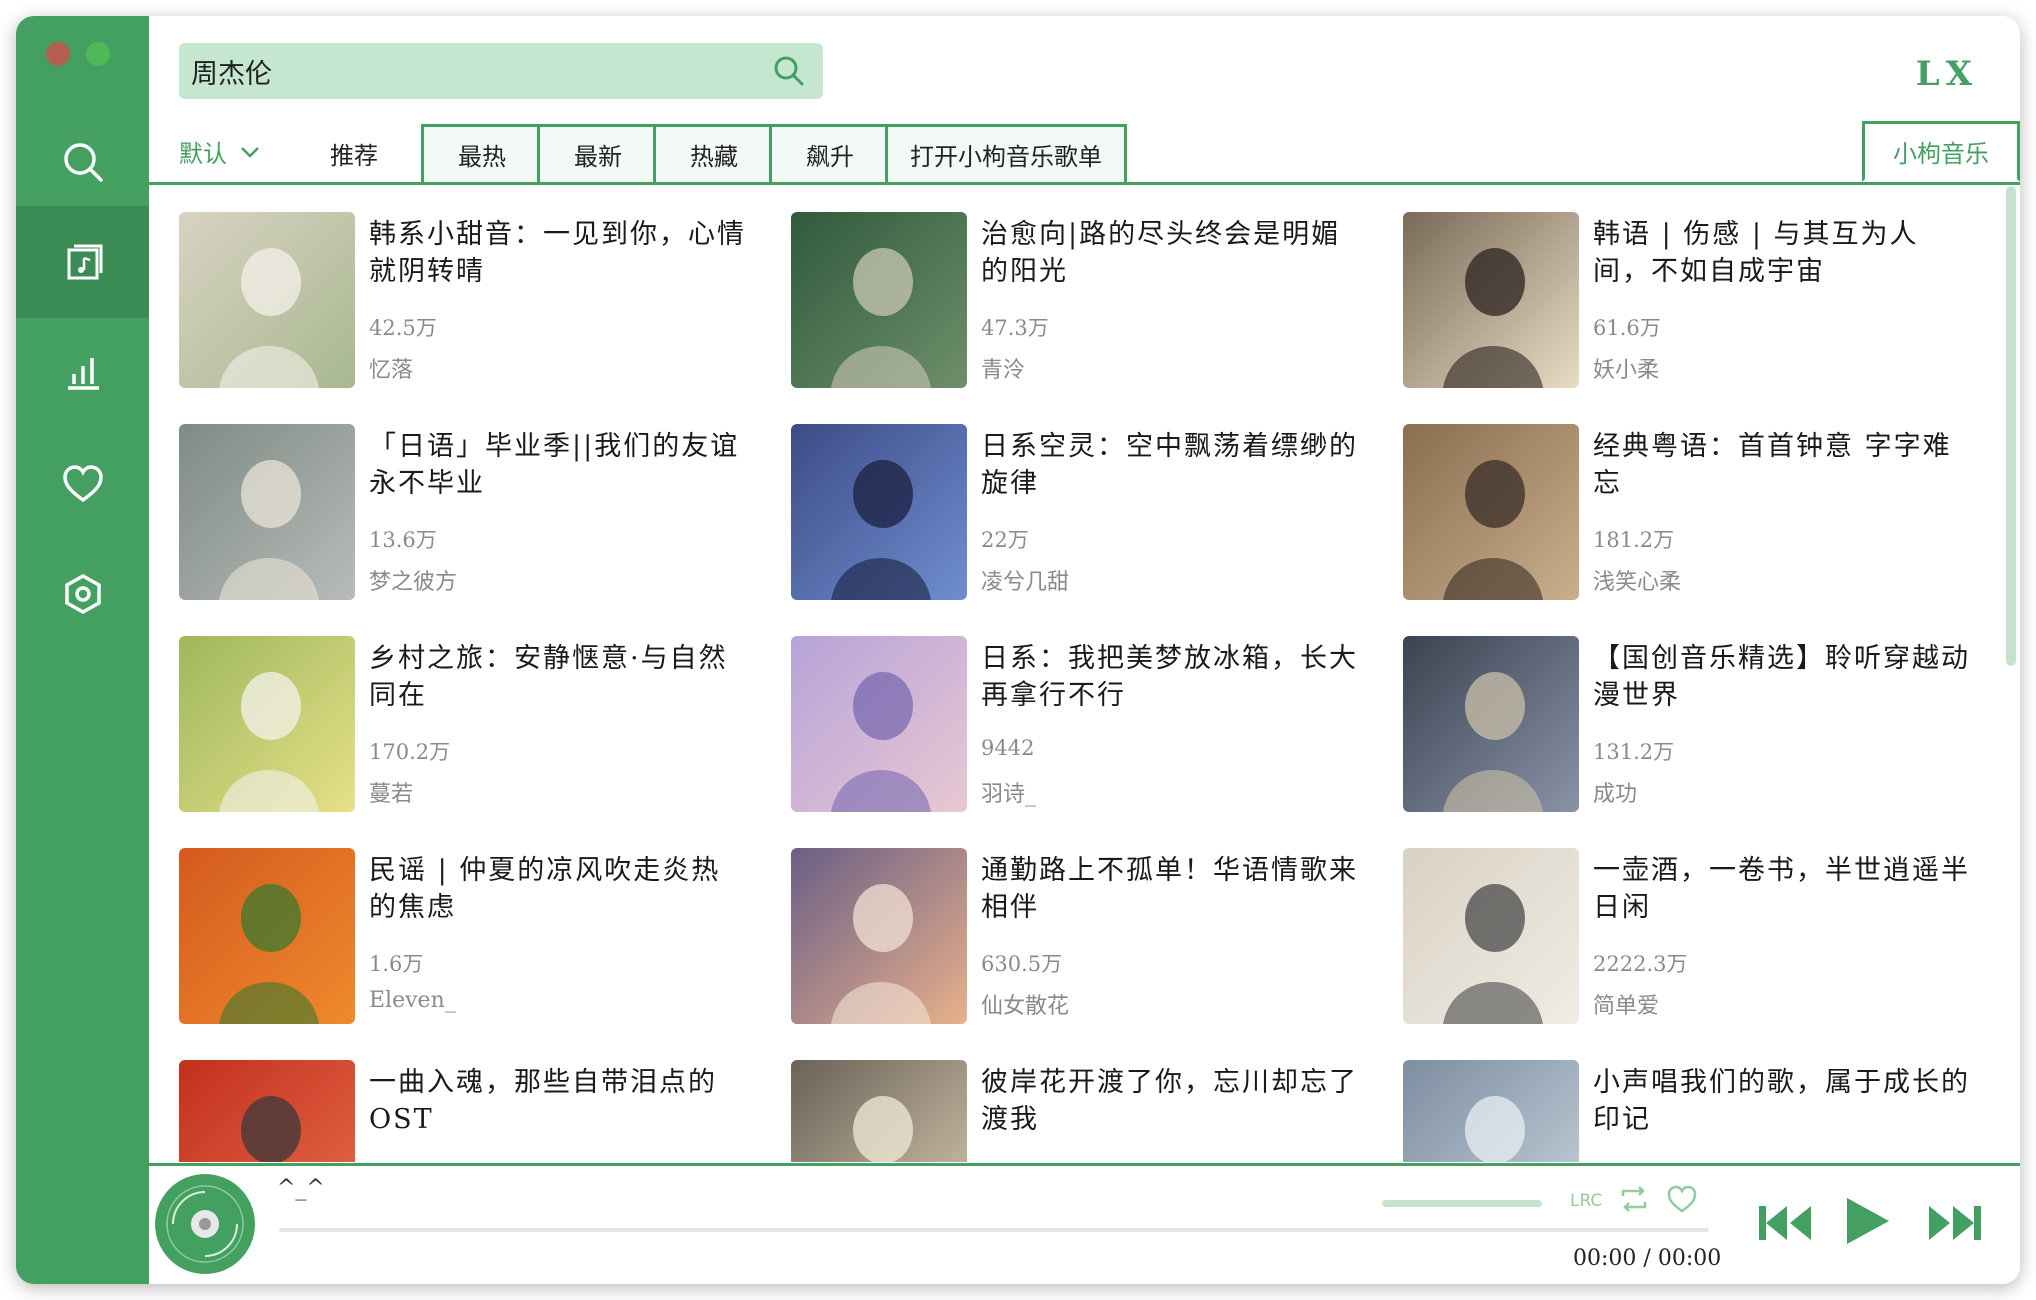  Describe the element at coordinates (559, 889) in the screenshot. I see `playlist-title: 民谣 | 仲夏的凉风吹走炎热的焦虑` at that location.